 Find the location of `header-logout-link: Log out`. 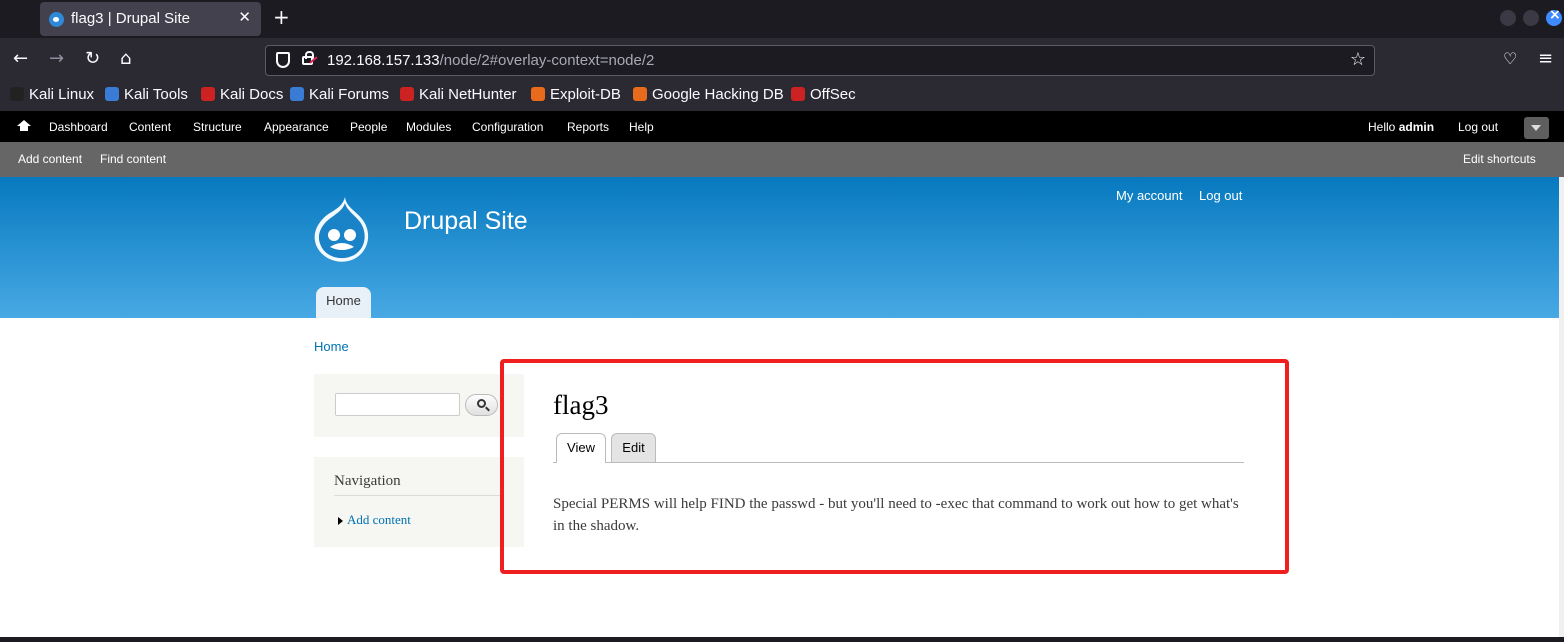

header-logout-link: Log out is located at coordinates (1220, 195).